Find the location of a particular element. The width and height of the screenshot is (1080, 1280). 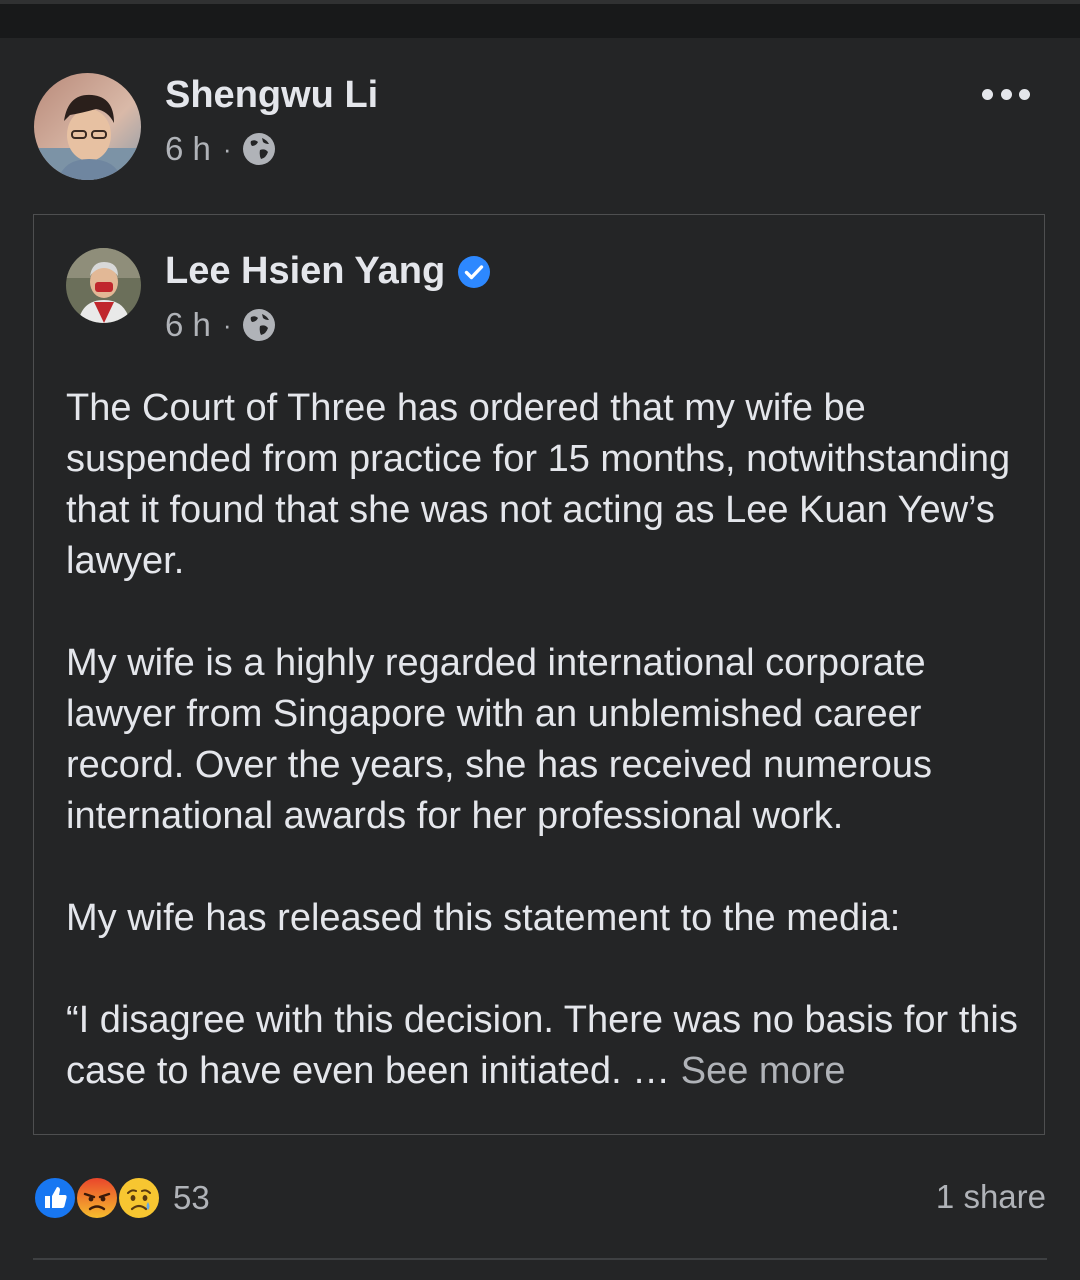

actions-divider is located at coordinates (540, 1259).